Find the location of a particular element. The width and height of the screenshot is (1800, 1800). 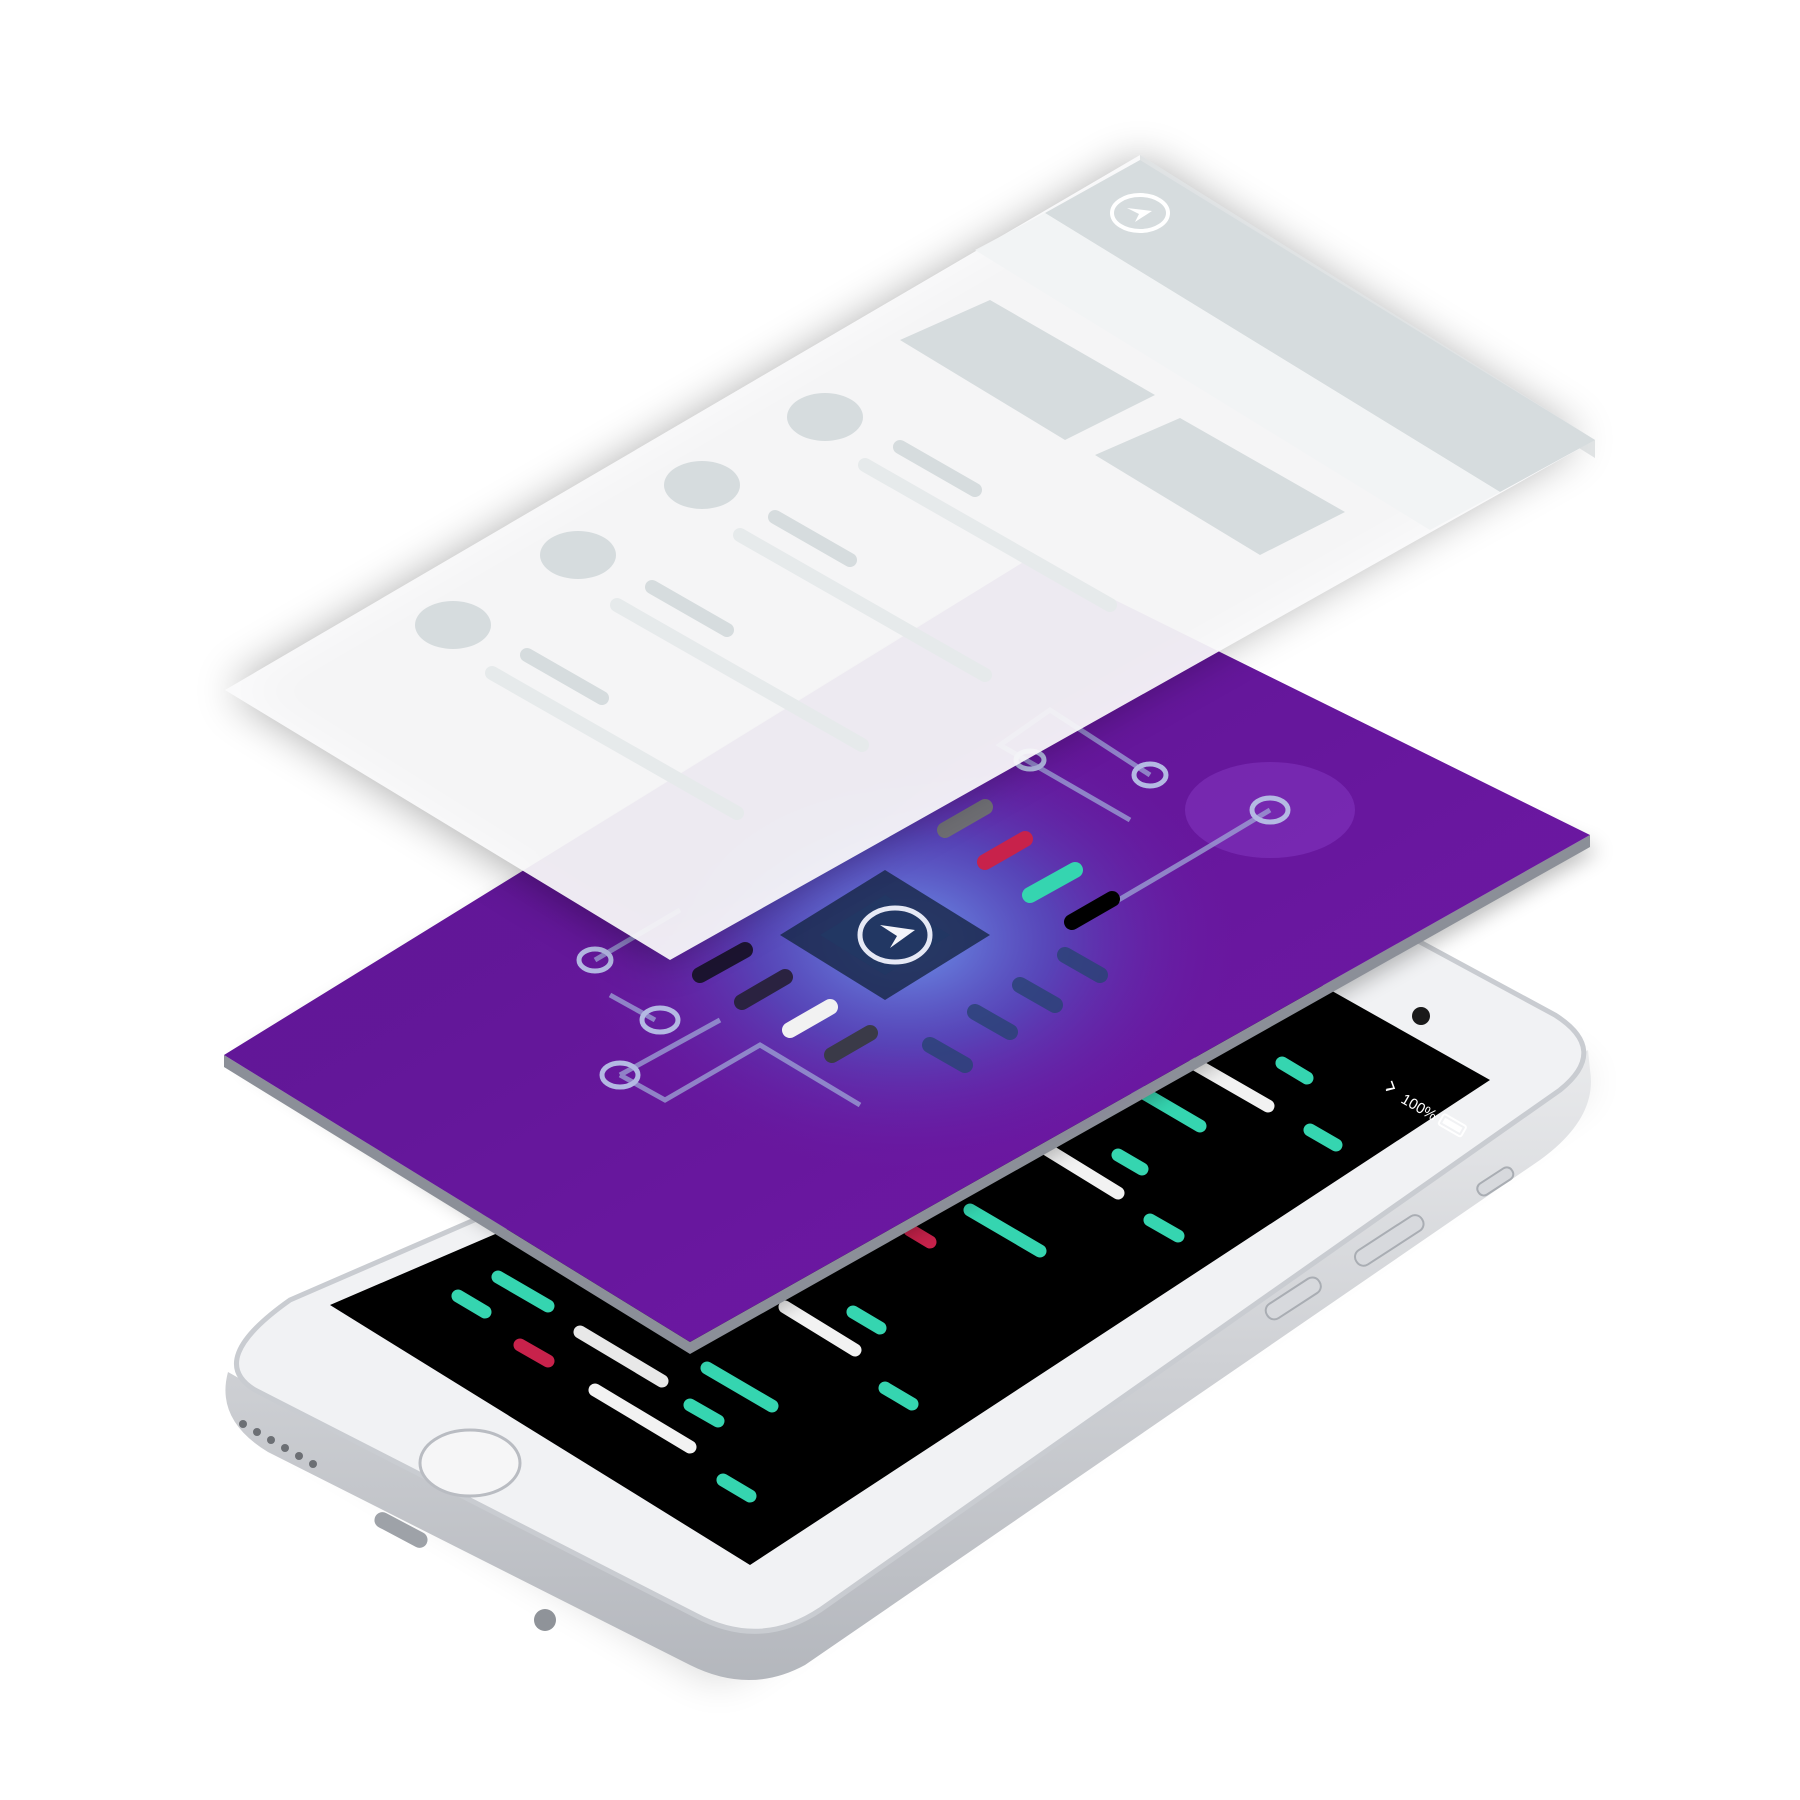

front-camera is located at coordinates (1421, 1016).